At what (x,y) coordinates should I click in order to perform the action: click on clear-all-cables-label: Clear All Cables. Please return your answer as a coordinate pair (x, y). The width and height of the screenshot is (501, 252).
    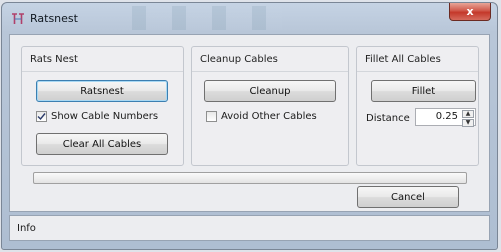
    Looking at the image, I should click on (102, 144).